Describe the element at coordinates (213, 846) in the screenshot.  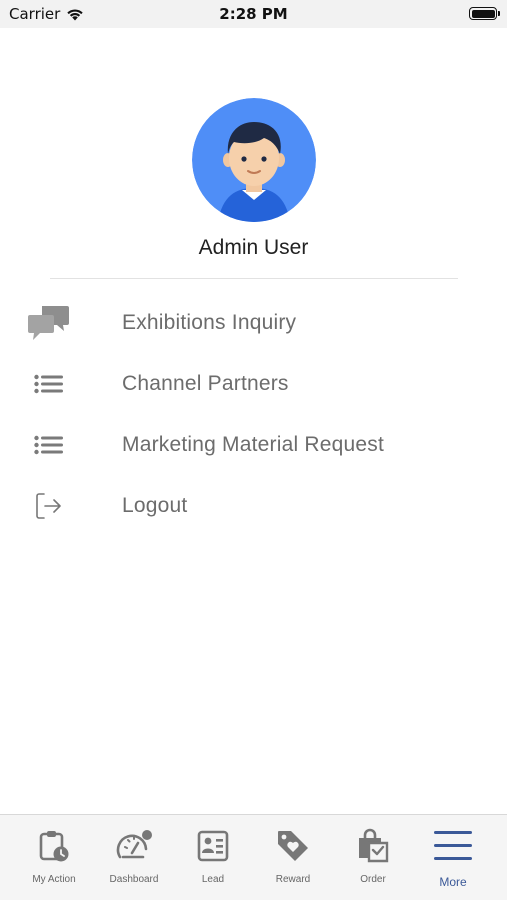
I see `contact-card-icon` at that location.